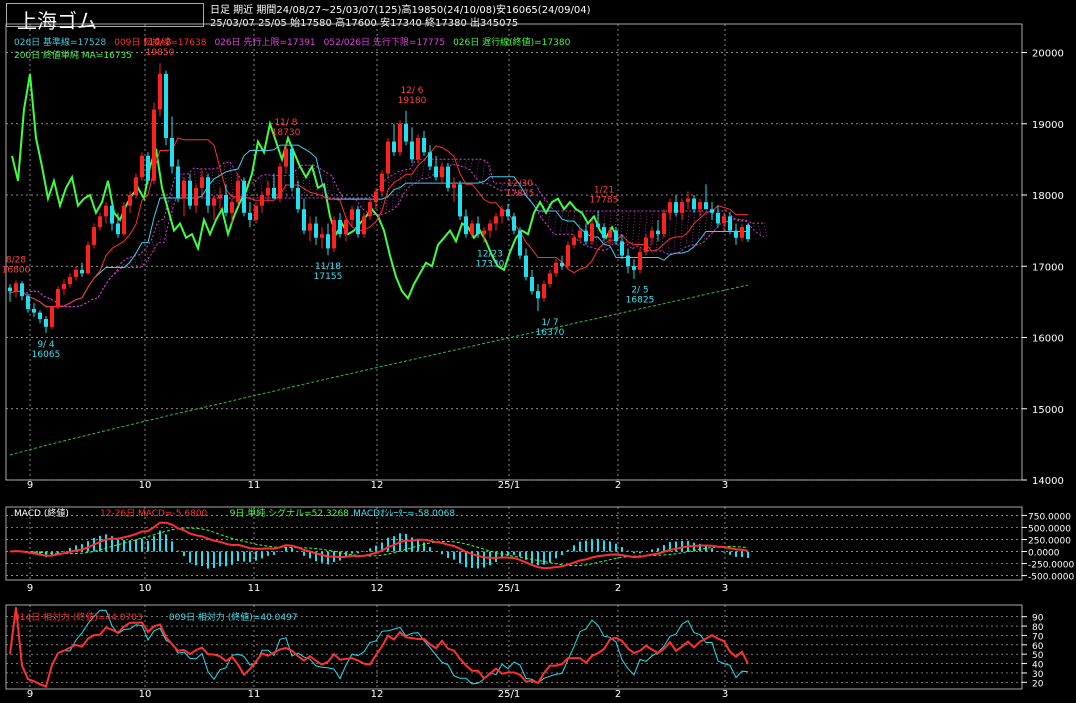 The image size is (1076, 703). I want to click on annotation-value: 19180, so click(412, 101).